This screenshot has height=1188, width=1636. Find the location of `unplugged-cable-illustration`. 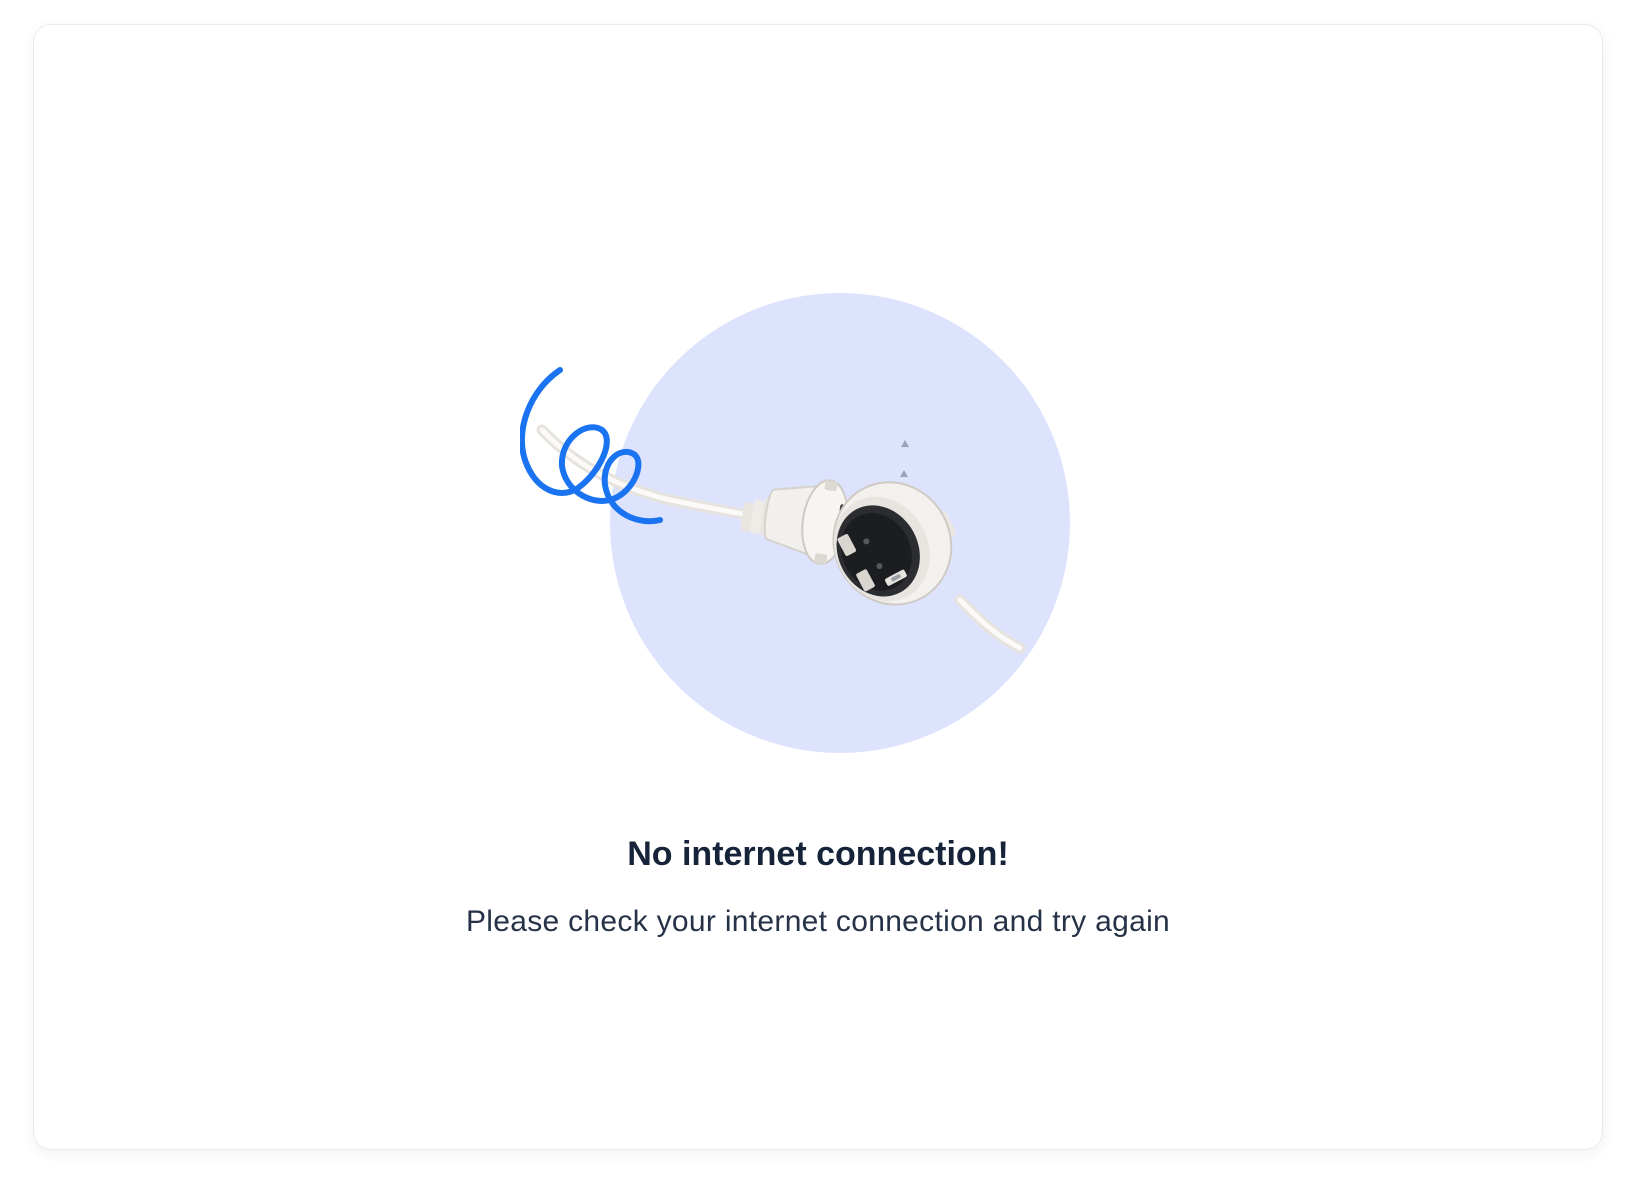

unplugged-cable-illustration is located at coordinates (800, 520).